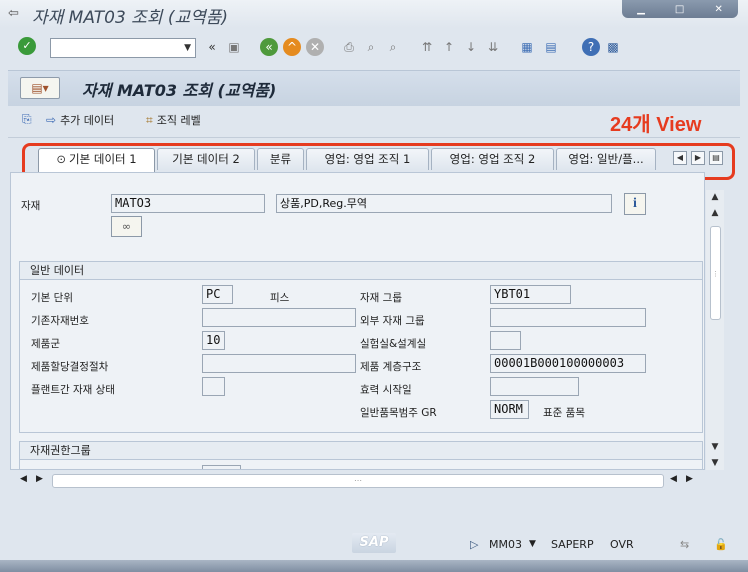  Describe the element at coordinates (123, 48) in the screenshot. I see `command-field: ▼` at that location.